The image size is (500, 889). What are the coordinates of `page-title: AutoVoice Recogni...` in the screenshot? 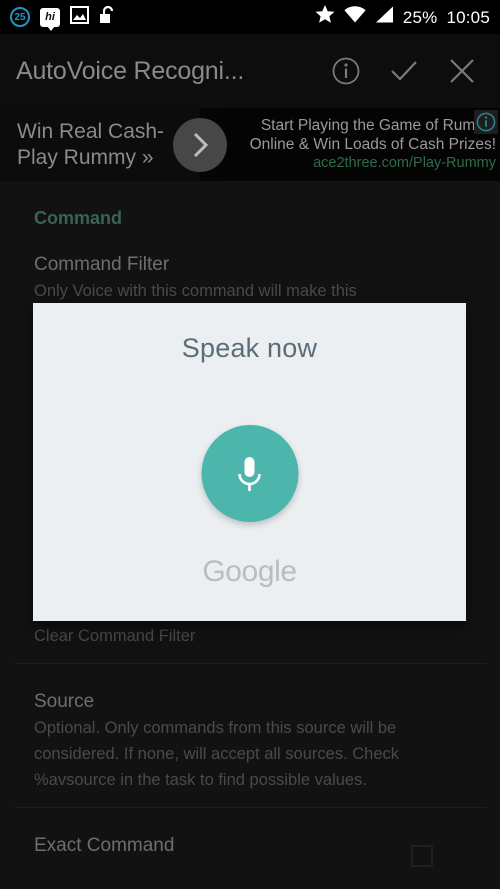 It's located at (130, 70).